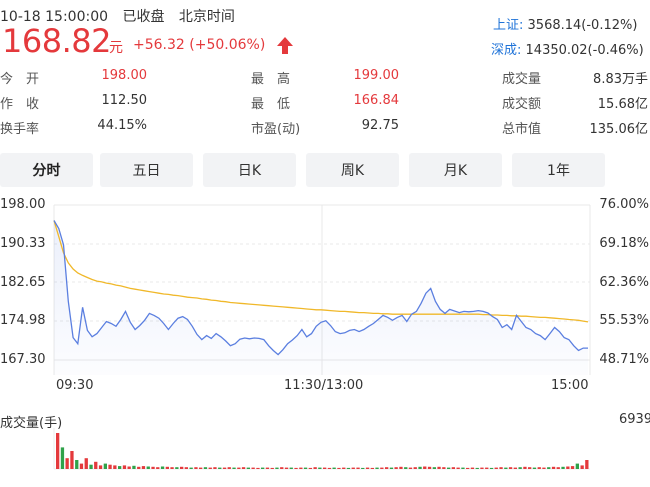 The image size is (650, 487). What do you see at coordinates (376, 75) in the screenshot?
I see `high-value: 199.00` at bounding box center [376, 75].